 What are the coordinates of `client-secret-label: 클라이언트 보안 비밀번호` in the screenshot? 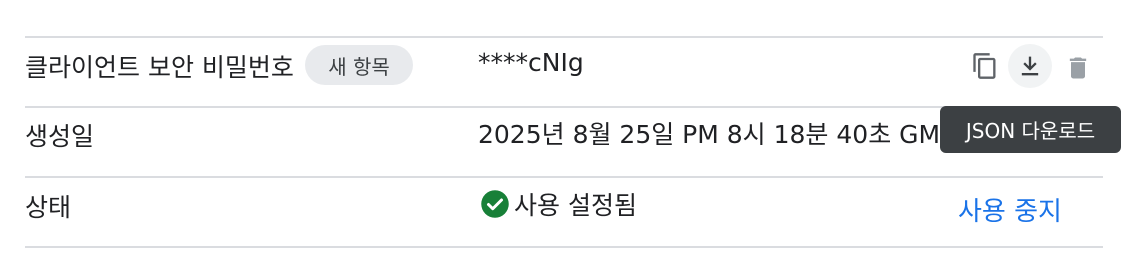 It's located at (159, 67).